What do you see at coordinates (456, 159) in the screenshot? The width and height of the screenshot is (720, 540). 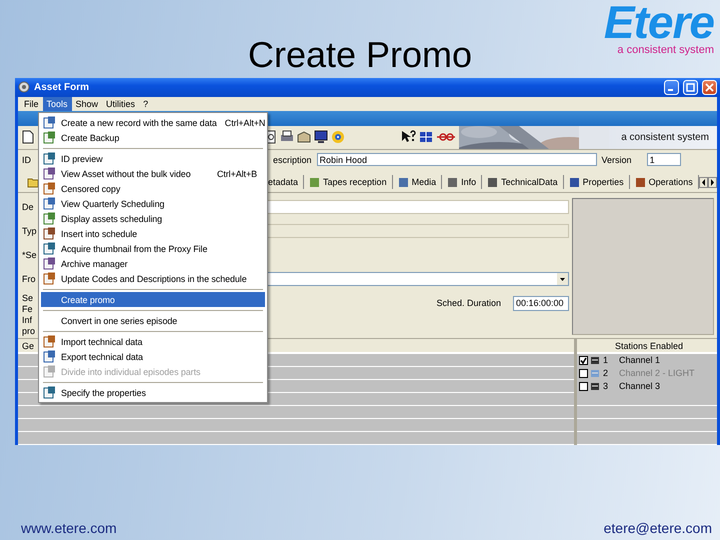 I see `text-field: Robin Hood` at bounding box center [456, 159].